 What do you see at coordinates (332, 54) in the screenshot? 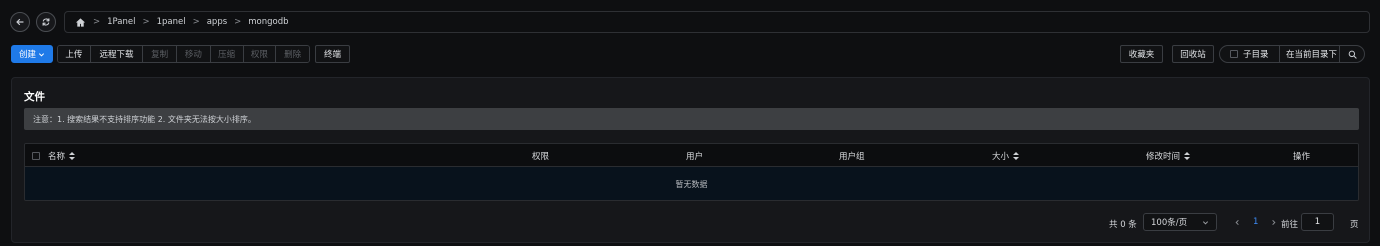
I see `terminal-button: 终端` at bounding box center [332, 54].